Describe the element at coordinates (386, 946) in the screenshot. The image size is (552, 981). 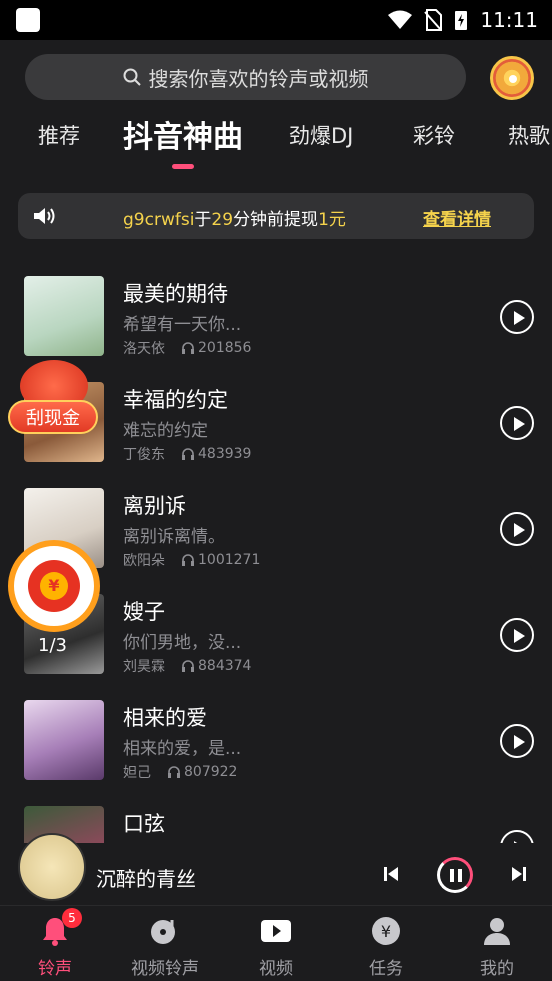
I see `nav-tasks: ¥ 任务` at that location.